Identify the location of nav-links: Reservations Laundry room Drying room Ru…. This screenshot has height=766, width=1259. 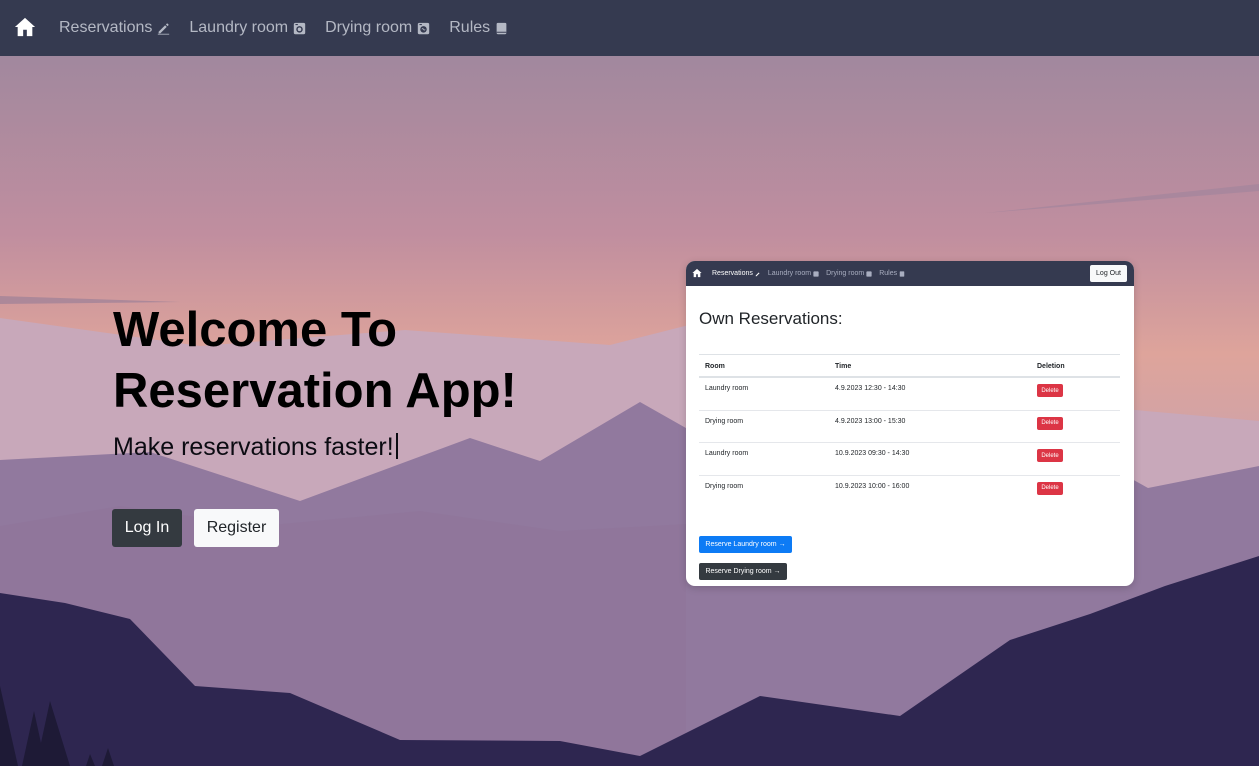
(283, 28).